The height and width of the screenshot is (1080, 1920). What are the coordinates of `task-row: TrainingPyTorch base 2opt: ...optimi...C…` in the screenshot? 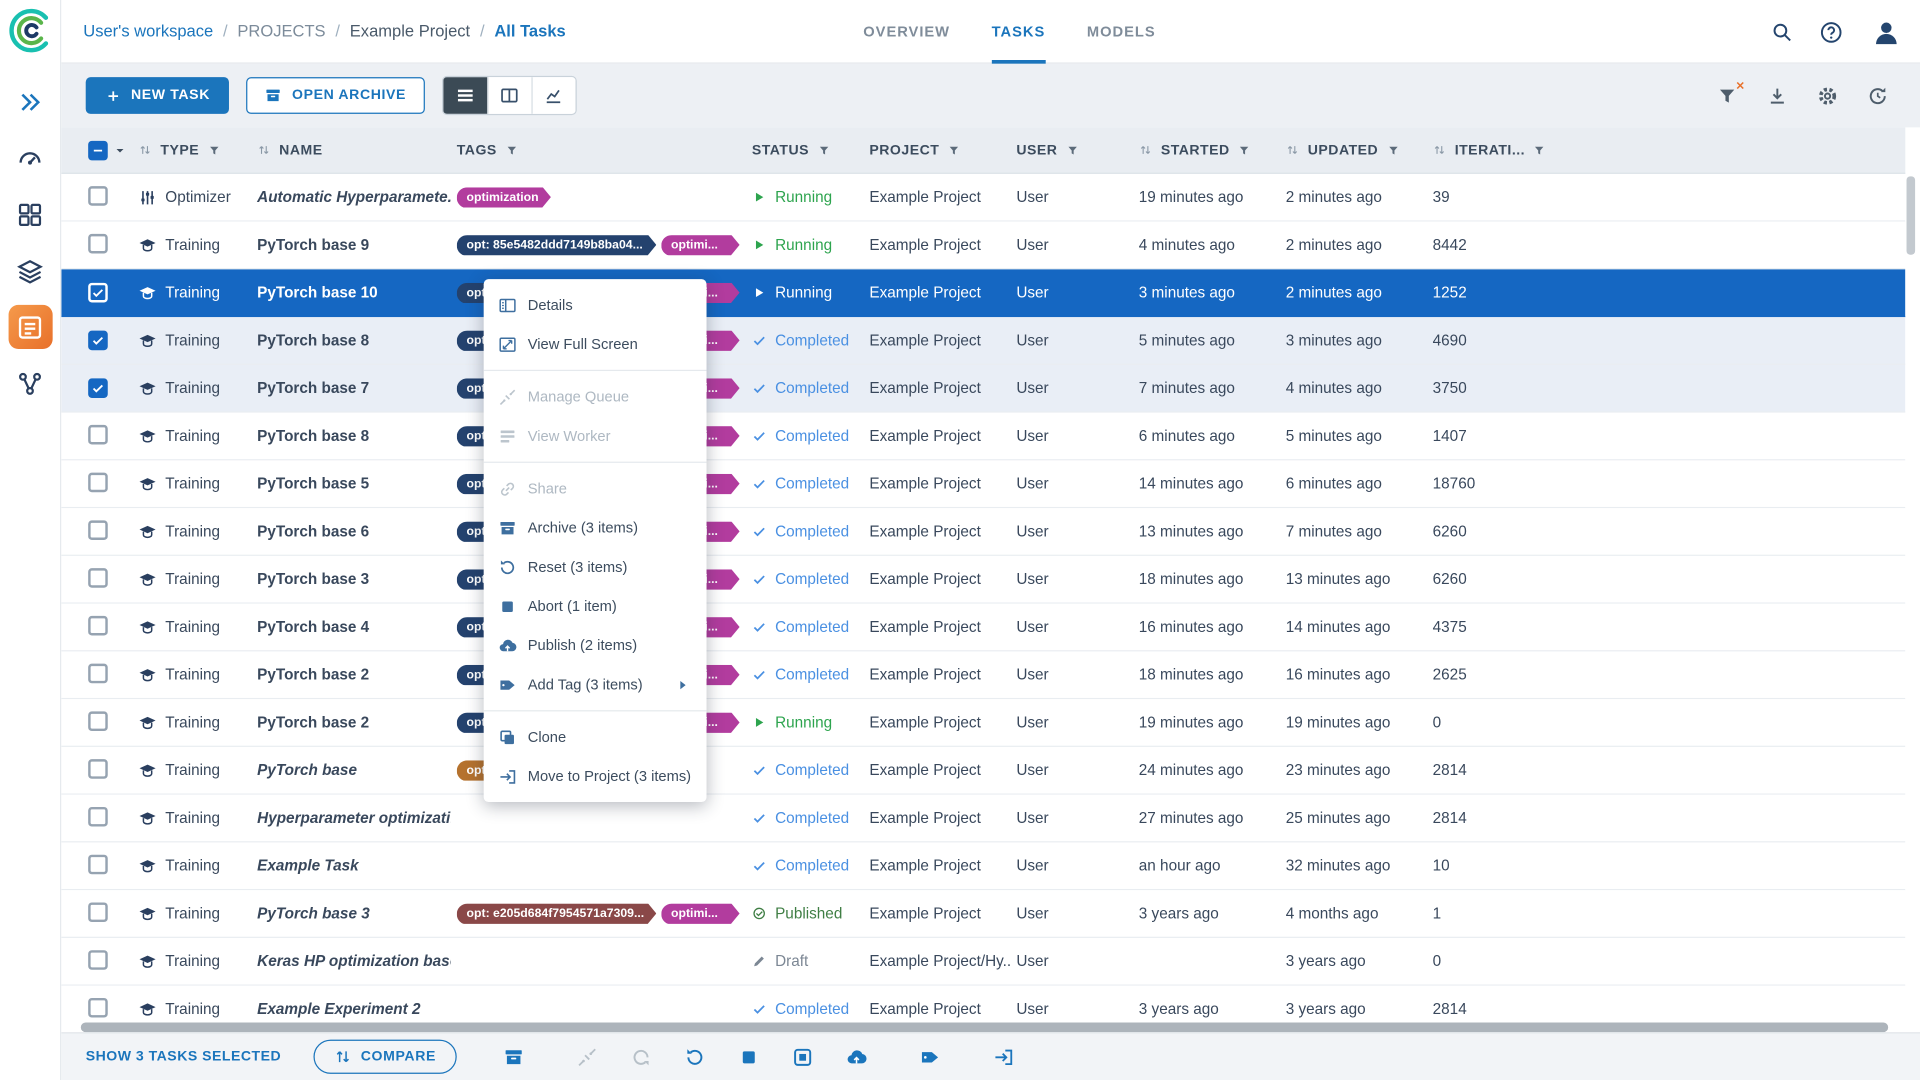 It's located at (983, 675).